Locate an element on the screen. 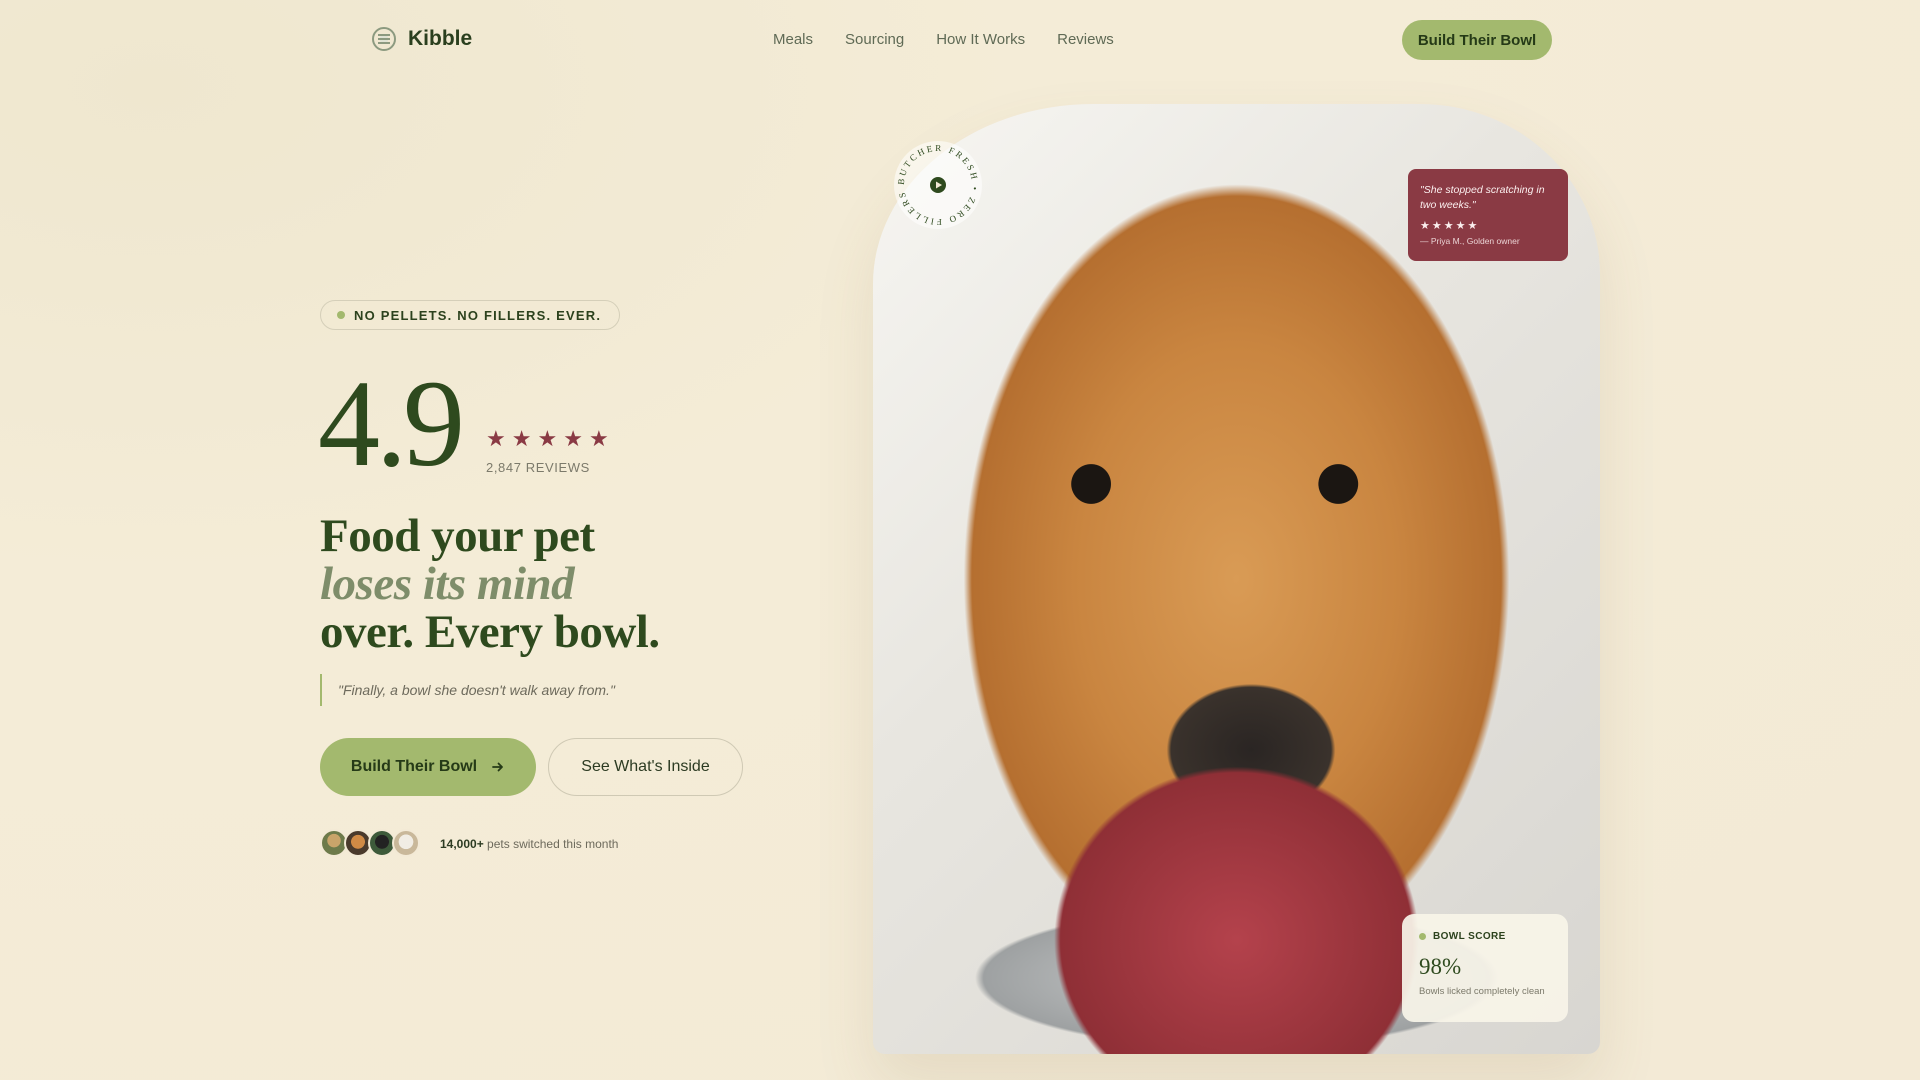 This screenshot has height=1080, width=1920. pill-dot is located at coordinates (341, 315).